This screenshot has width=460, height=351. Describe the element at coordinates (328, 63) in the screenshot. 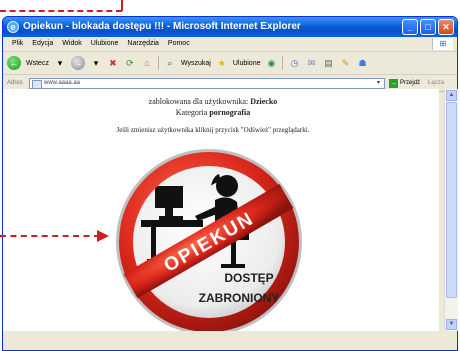

I see `print-icon: ▤` at that location.